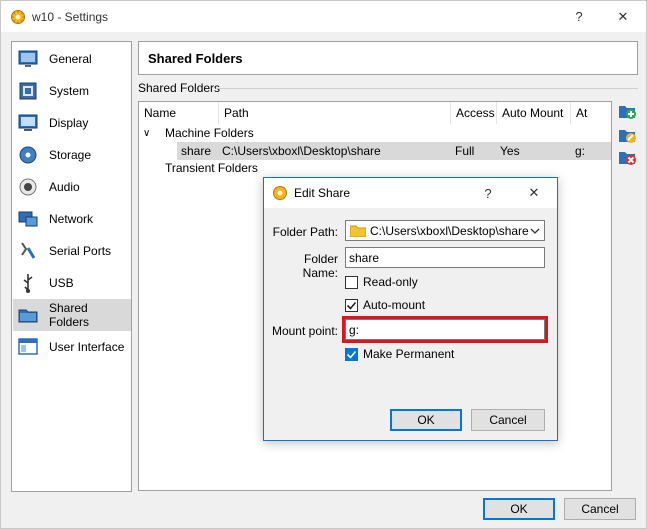  What do you see at coordinates (80, 251) in the screenshot?
I see `sidebar-item-label: Serial Ports` at bounding box center [80, 251].